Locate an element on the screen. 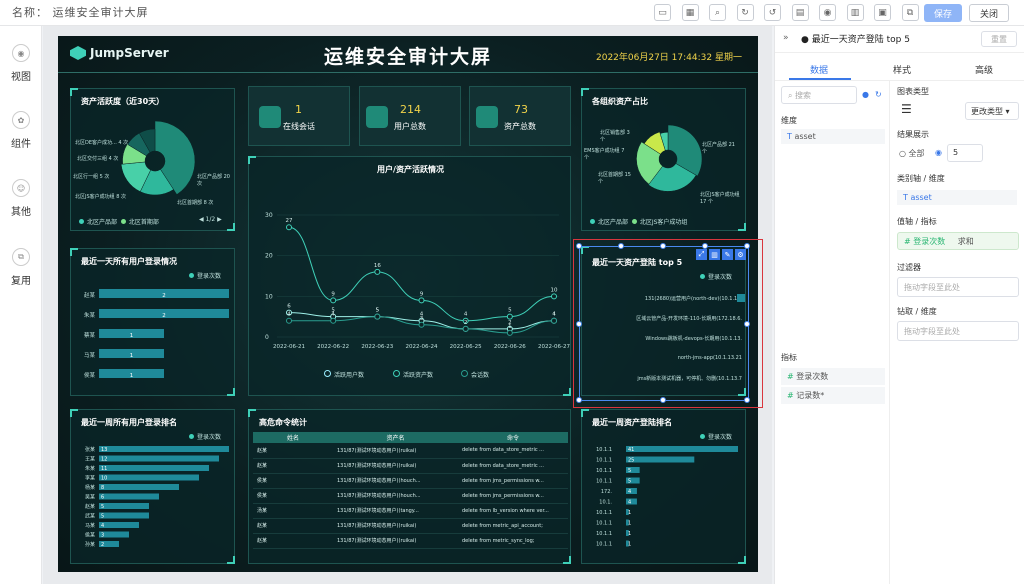  value-field: # 登录次数 求和 is located at coordinates (958, 241).